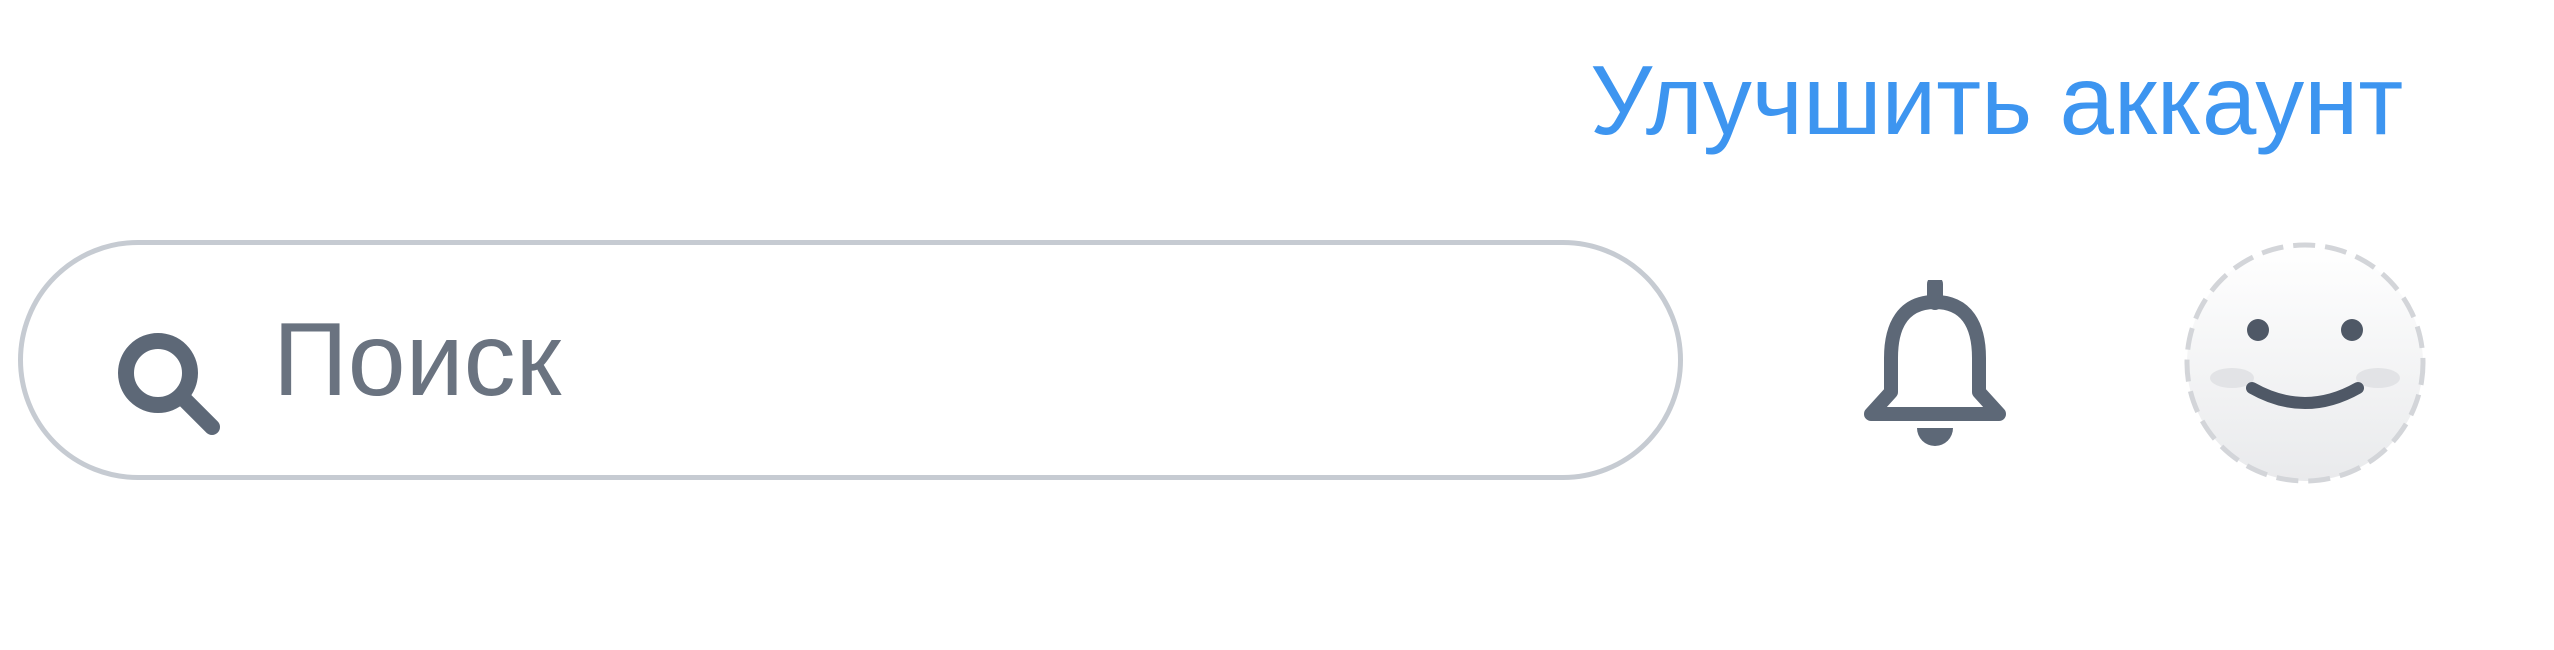  I want to click on search-input, so click(948, 360).